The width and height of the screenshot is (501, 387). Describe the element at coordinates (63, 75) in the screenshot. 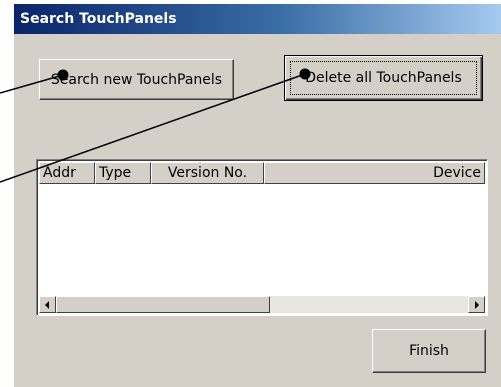

I see `callout-dot-search` at that location.